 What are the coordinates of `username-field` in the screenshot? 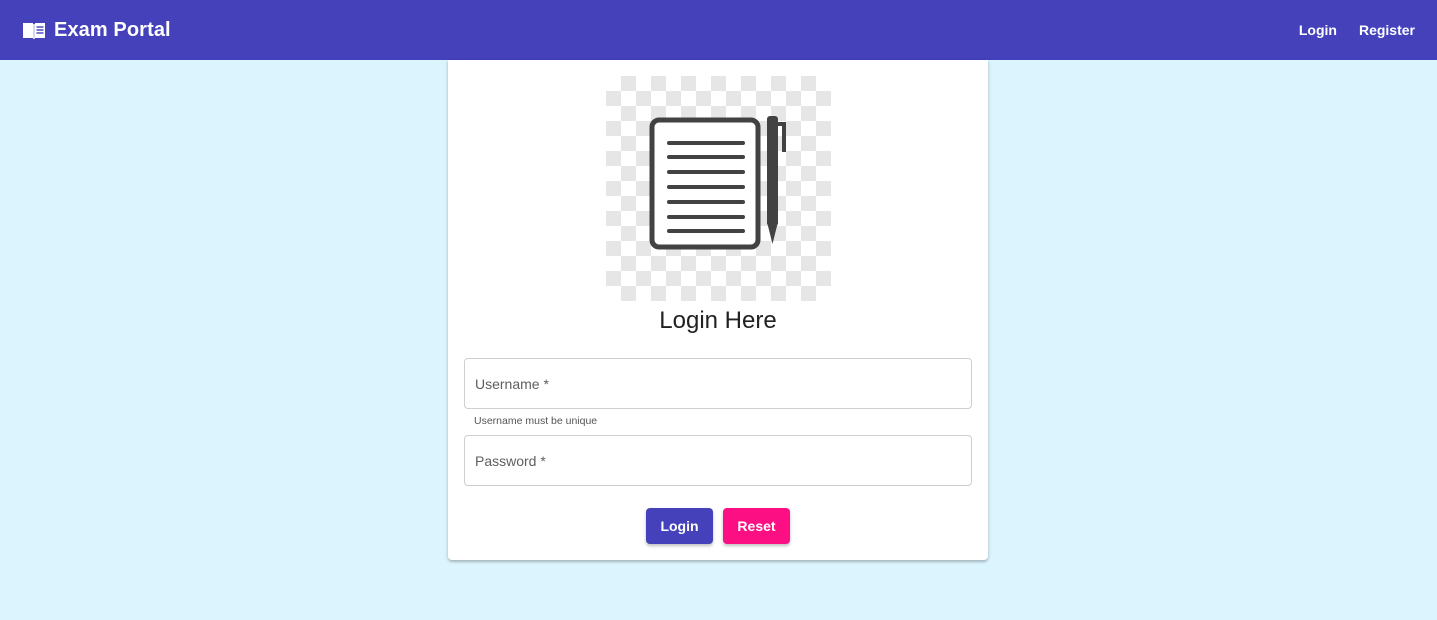 It's located at (718, 383).